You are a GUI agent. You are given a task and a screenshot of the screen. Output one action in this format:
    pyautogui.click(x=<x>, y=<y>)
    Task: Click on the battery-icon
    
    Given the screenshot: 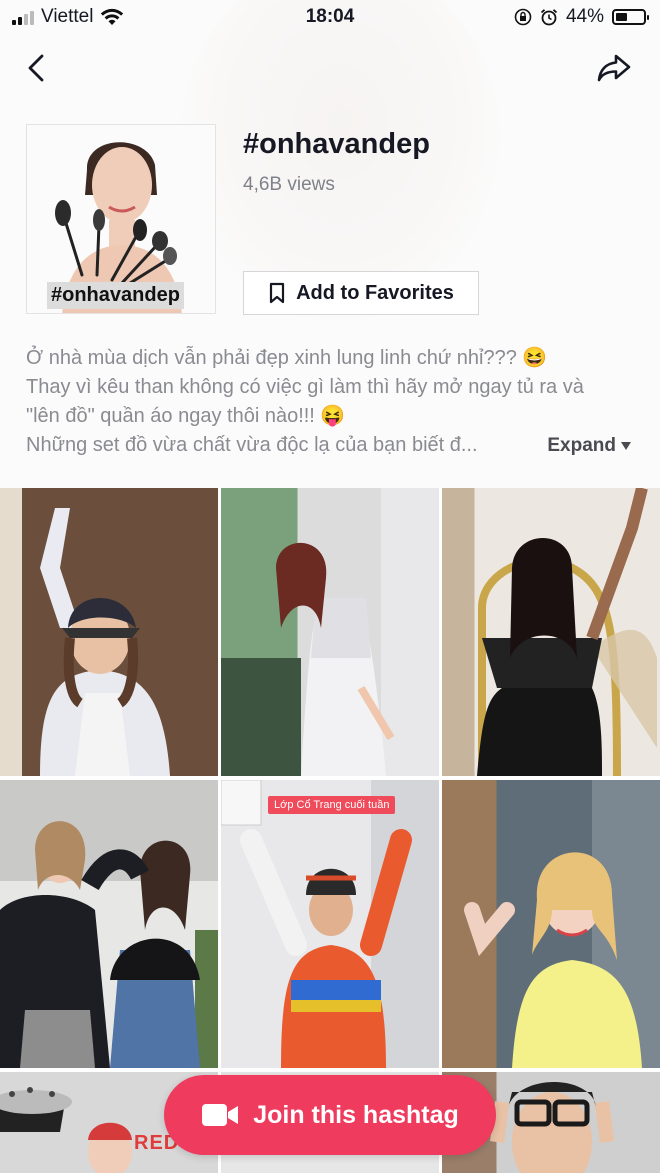 What is the action you would take?
    pyautogui.click(x=630, y=17)
    